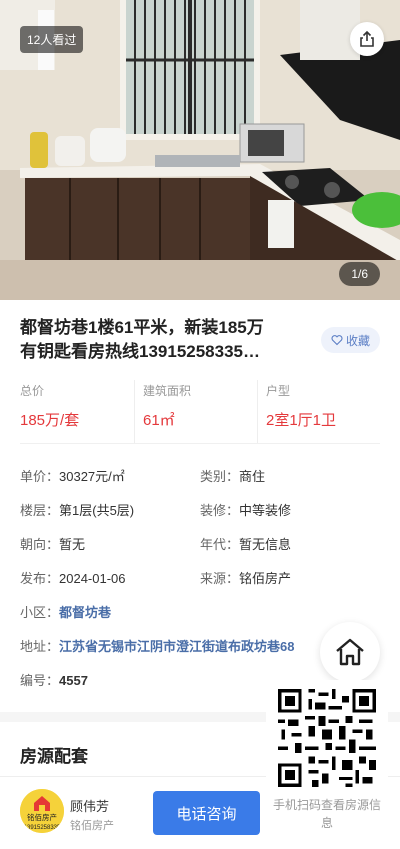 This screenshot has height=849, width=400. I want to click on avatar-phone: 13915258335, so click(42, 828).